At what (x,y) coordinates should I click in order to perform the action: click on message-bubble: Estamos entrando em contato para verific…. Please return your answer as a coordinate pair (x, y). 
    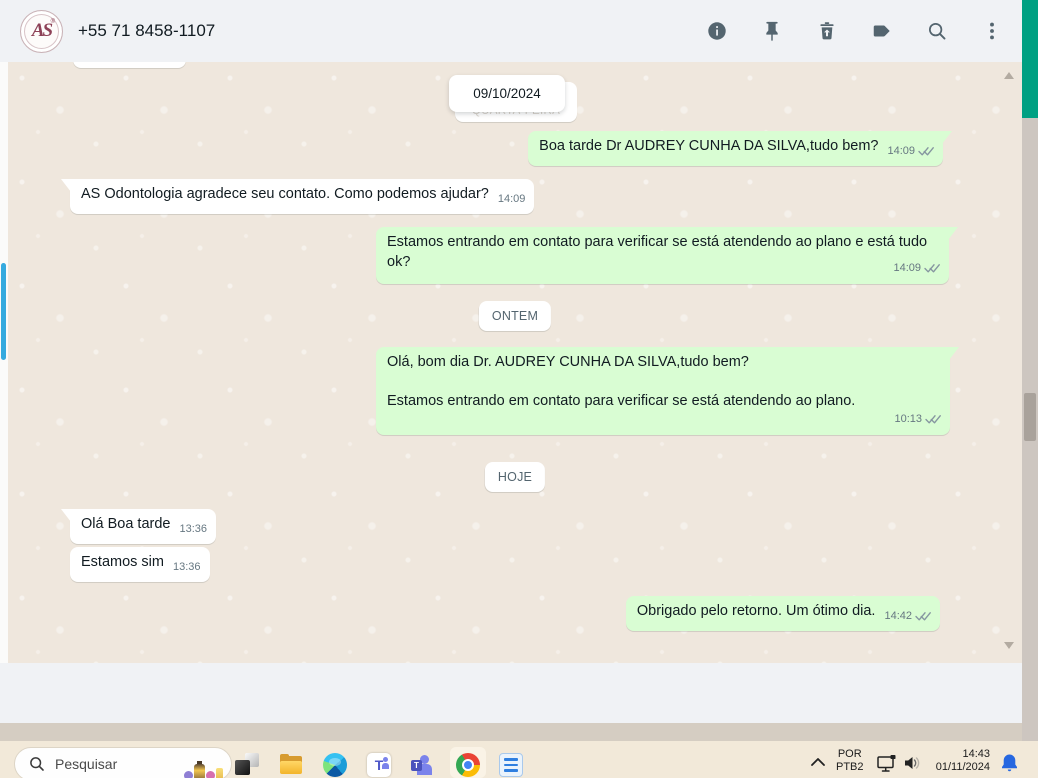
    Looking at the image, I should click on (667, 255).